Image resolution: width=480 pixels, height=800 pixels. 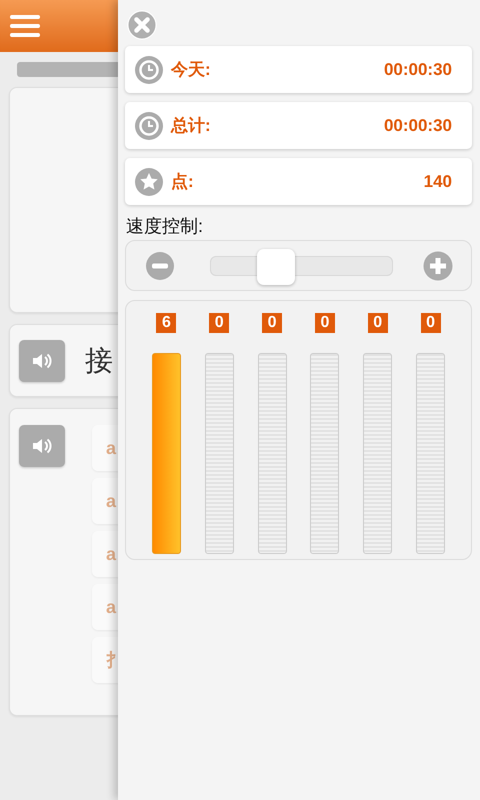 I want to click on slider-thumb, so click(x=276, y=266).